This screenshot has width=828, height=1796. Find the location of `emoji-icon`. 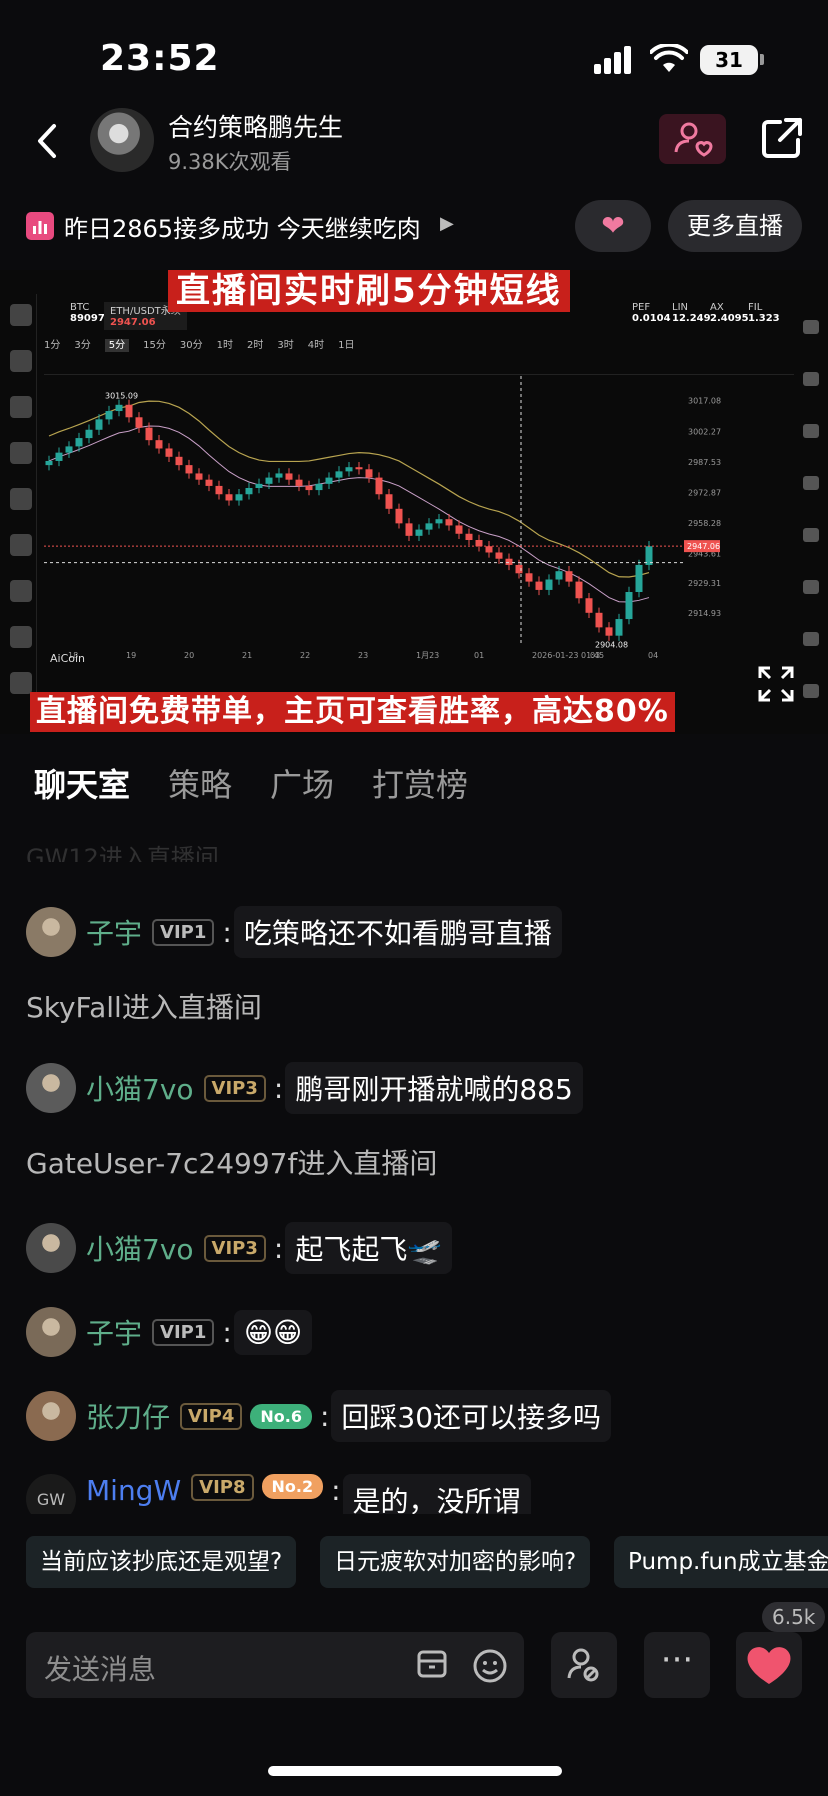

emoji-icon is located at coordinates (490, 1666).